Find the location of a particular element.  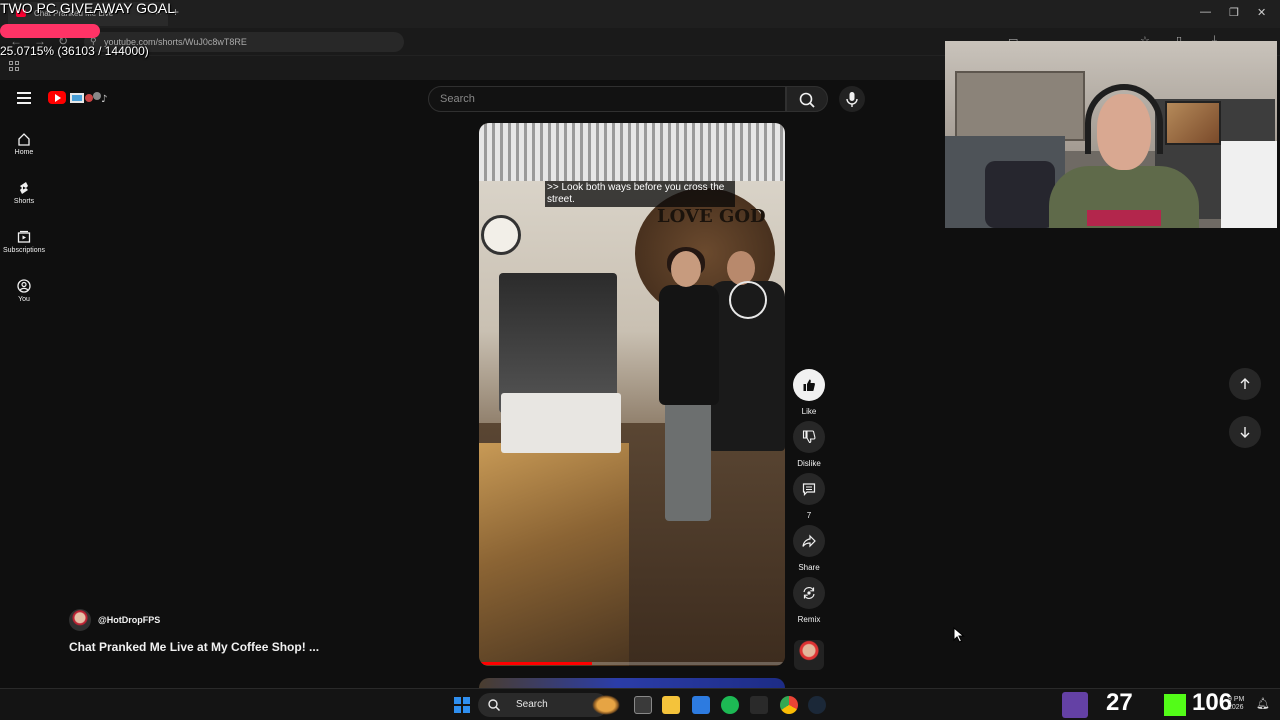

twitch-icon is located at coordinates (1075, 705).